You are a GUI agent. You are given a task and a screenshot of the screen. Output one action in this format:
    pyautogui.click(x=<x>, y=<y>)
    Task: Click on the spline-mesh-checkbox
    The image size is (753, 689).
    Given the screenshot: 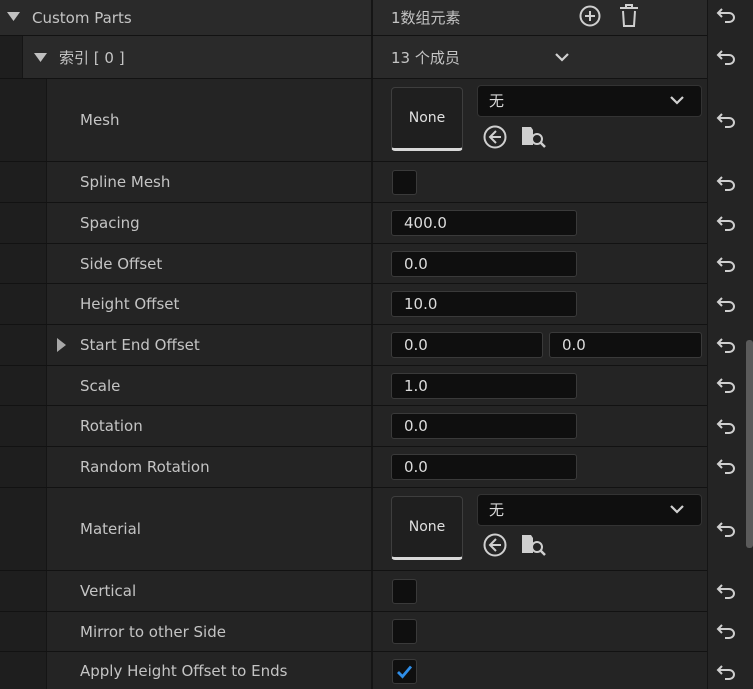 What is the action you would take?
    pyautogui.click(x=404, y=182)
    